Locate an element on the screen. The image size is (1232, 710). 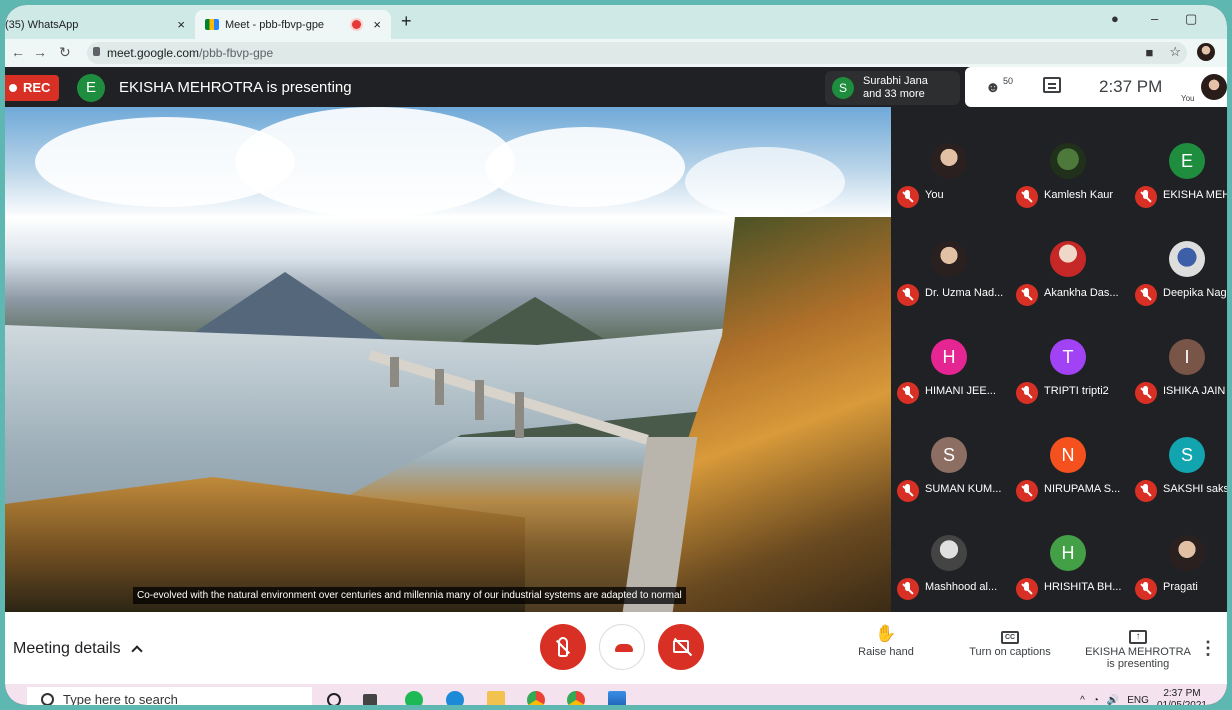
self-avatar is located at coordinates (1214, 87).